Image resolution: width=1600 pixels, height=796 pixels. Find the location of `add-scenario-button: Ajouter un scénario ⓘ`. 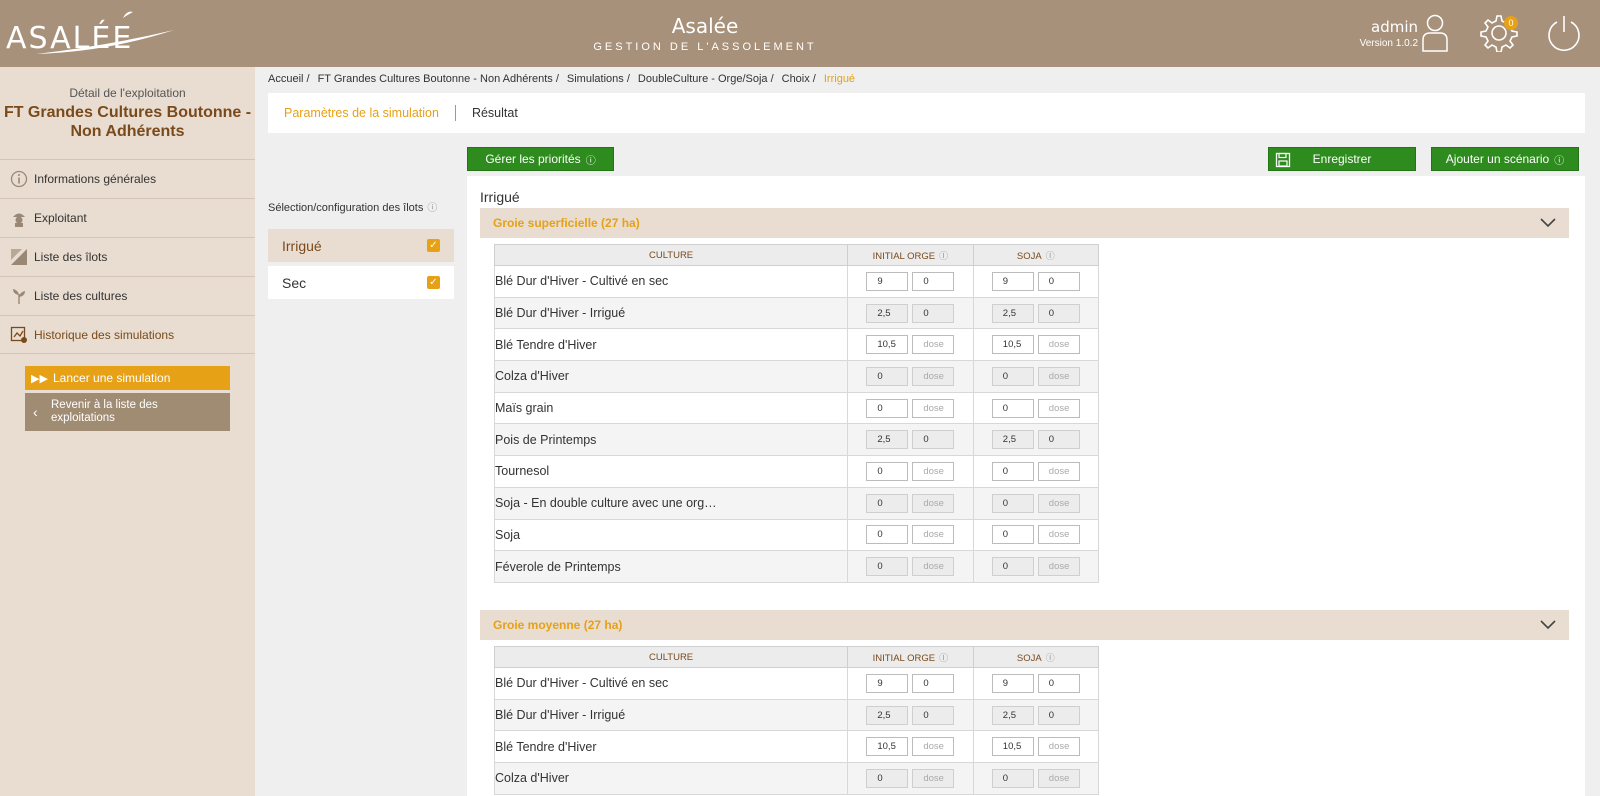

add-scenario-button: Ajouter un scénario ⓘ is located at coordinates (1505, 159).